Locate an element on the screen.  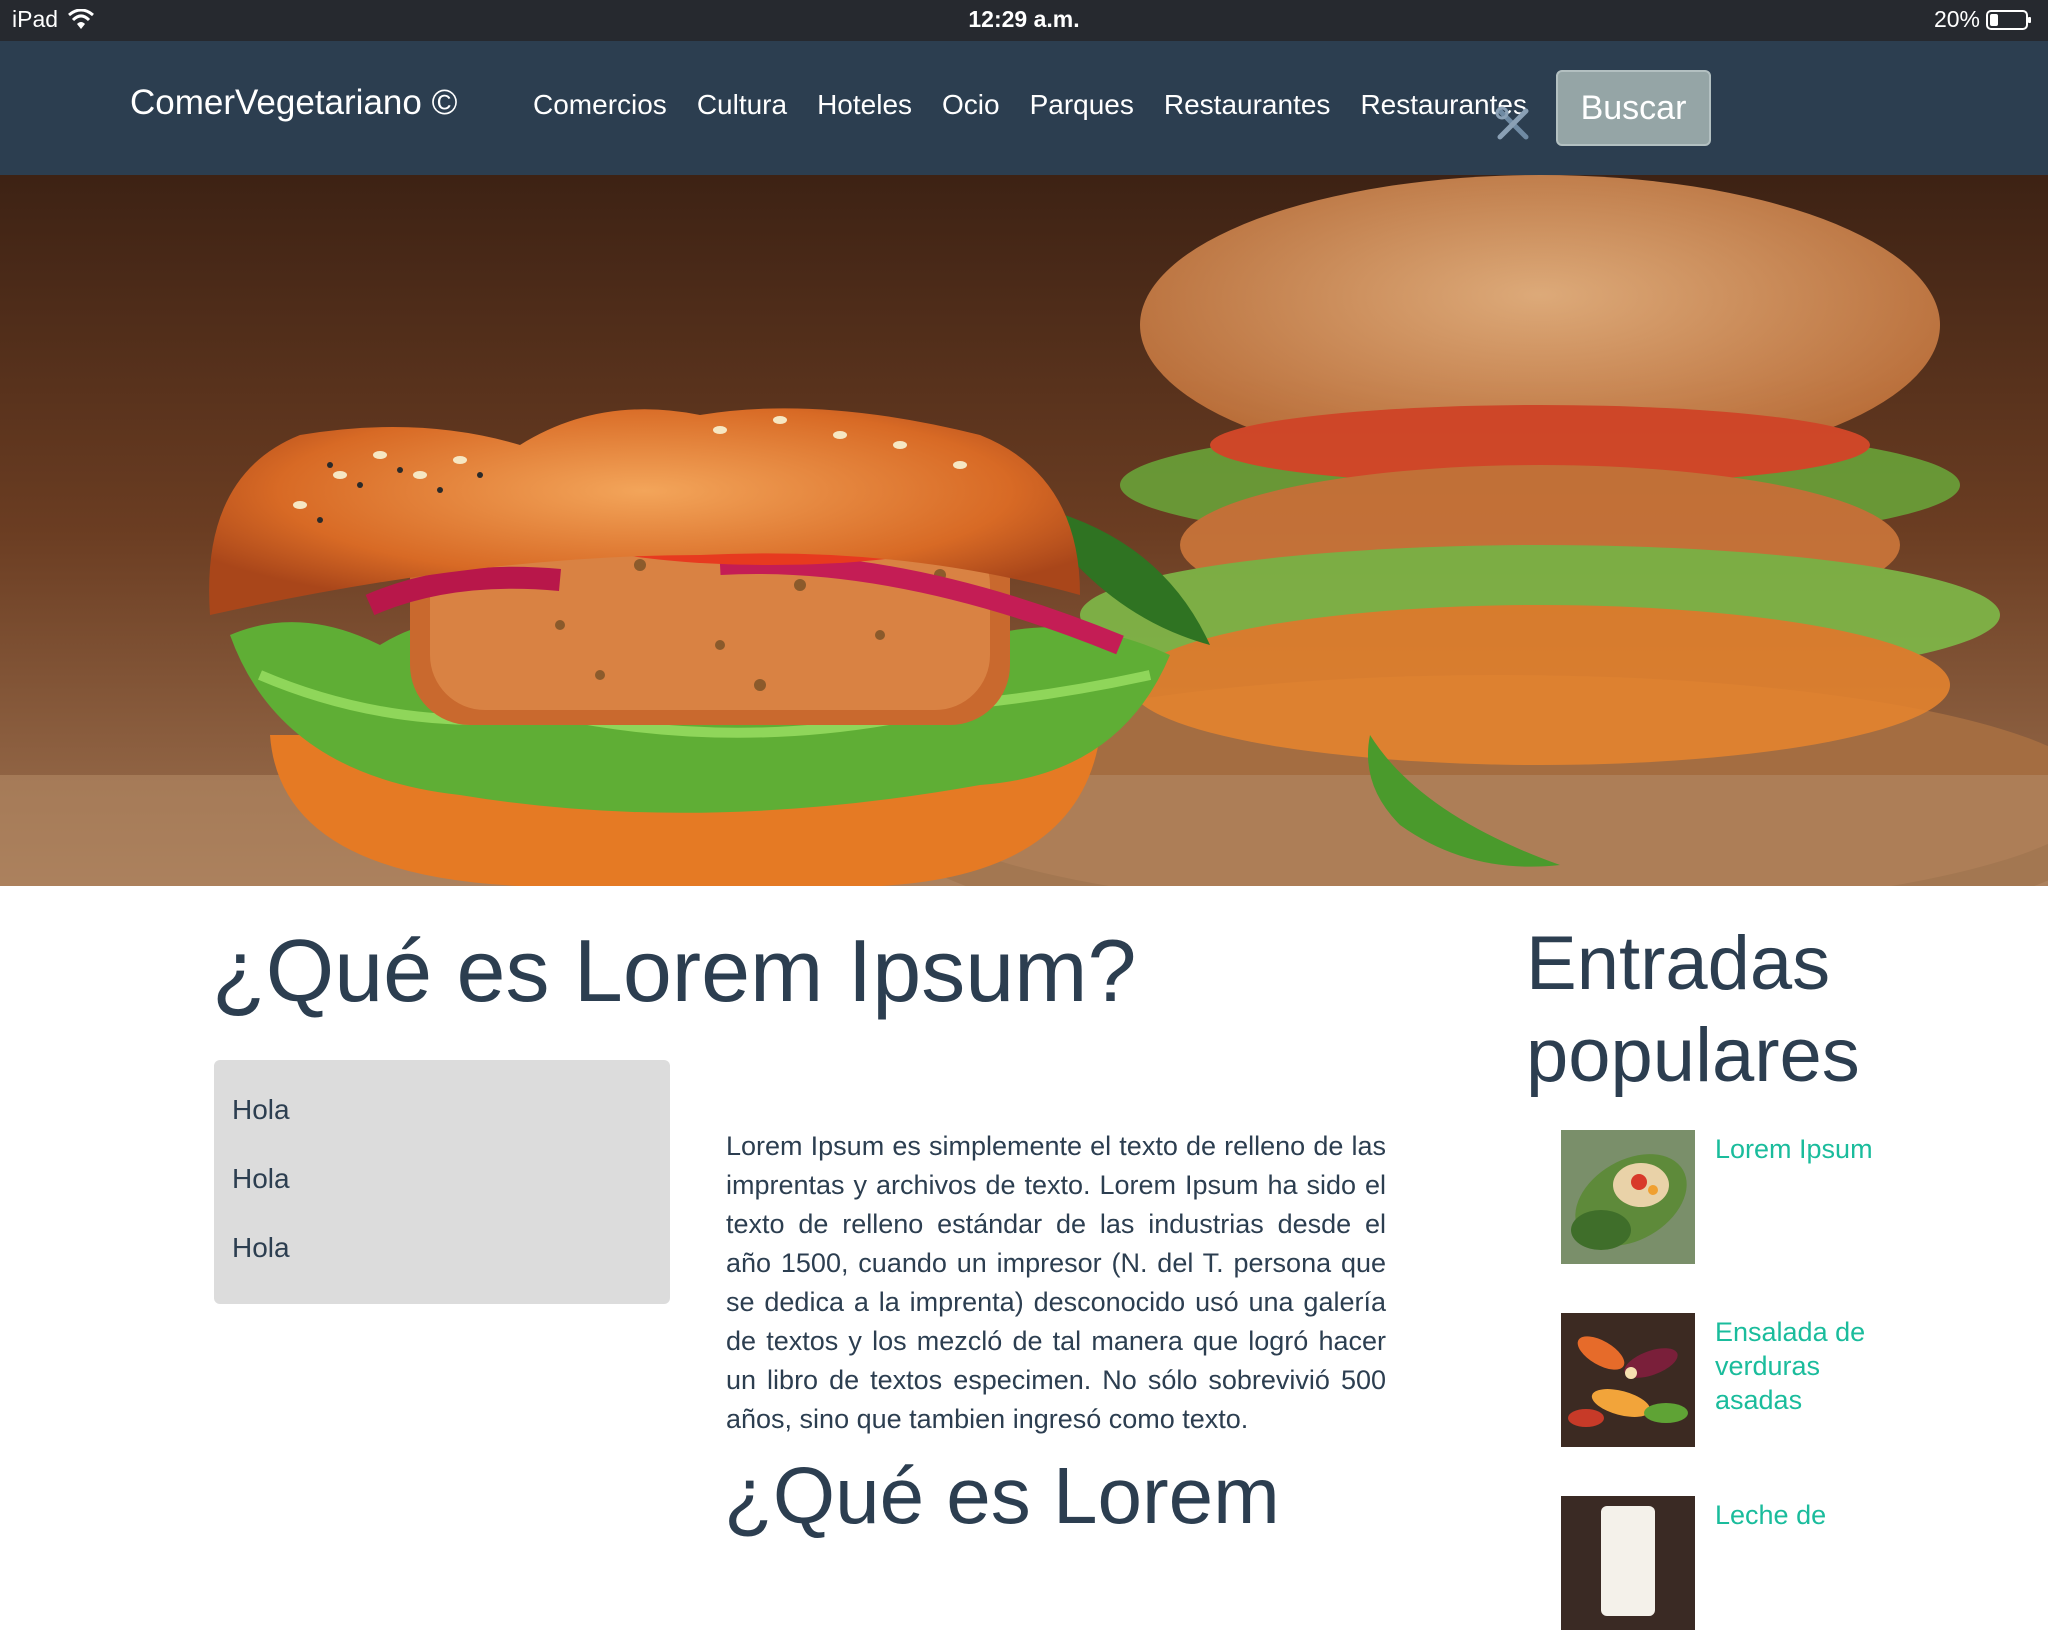
popular-link-ensalada: Ensalada de verduras asadas is located at coordinates (1795, 1381).